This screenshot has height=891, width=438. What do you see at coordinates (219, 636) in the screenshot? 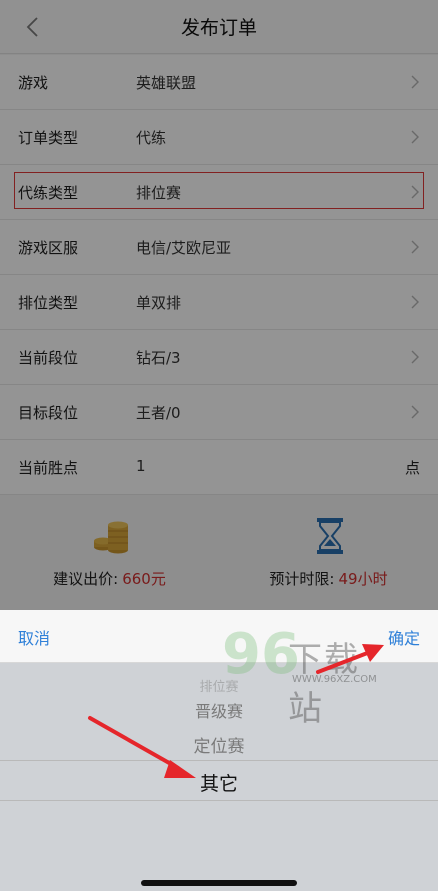
I see `picker-toolbar: 取消 确定` at bounding box center [219, 636].